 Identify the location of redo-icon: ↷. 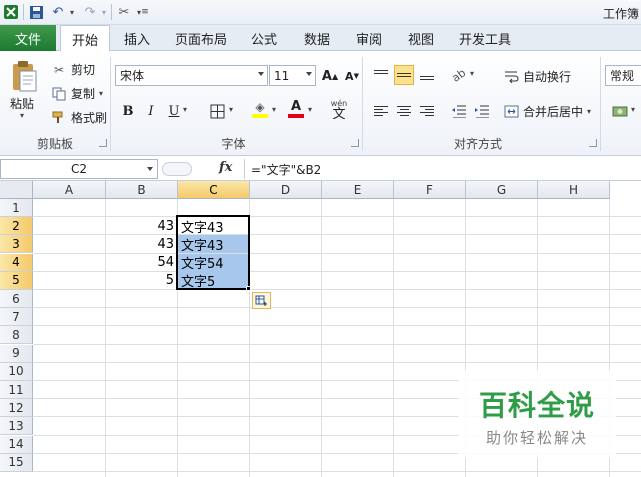
(90, 12).